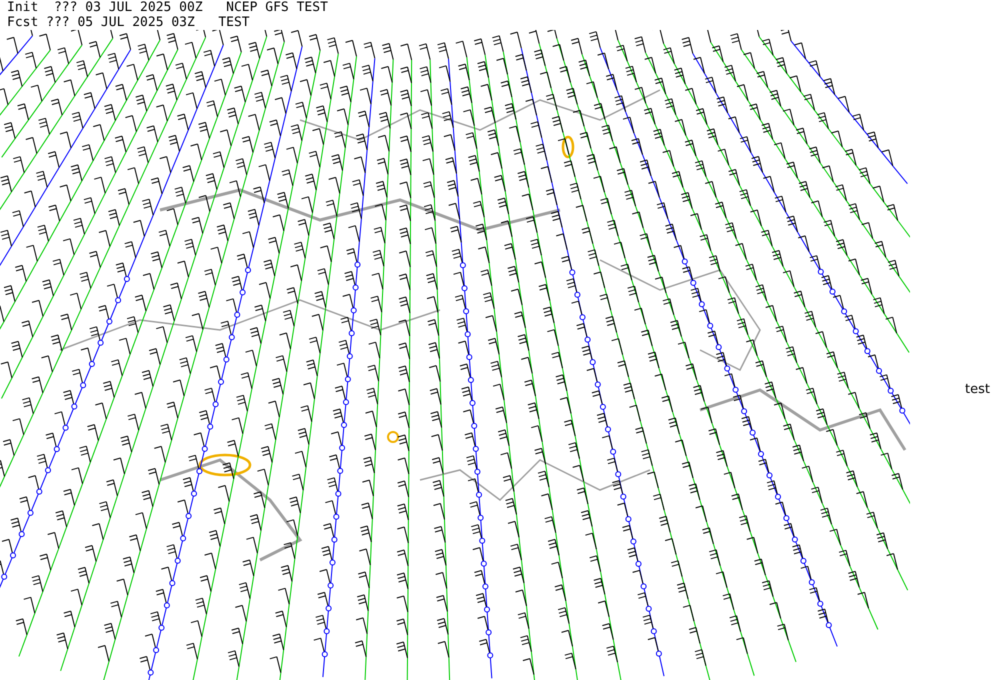 This screenshot has height=680, width=1000. What do you see at coordinates (977, 390) in the screenshot?
I see `side-label: test` at bounding box center [977, 390].